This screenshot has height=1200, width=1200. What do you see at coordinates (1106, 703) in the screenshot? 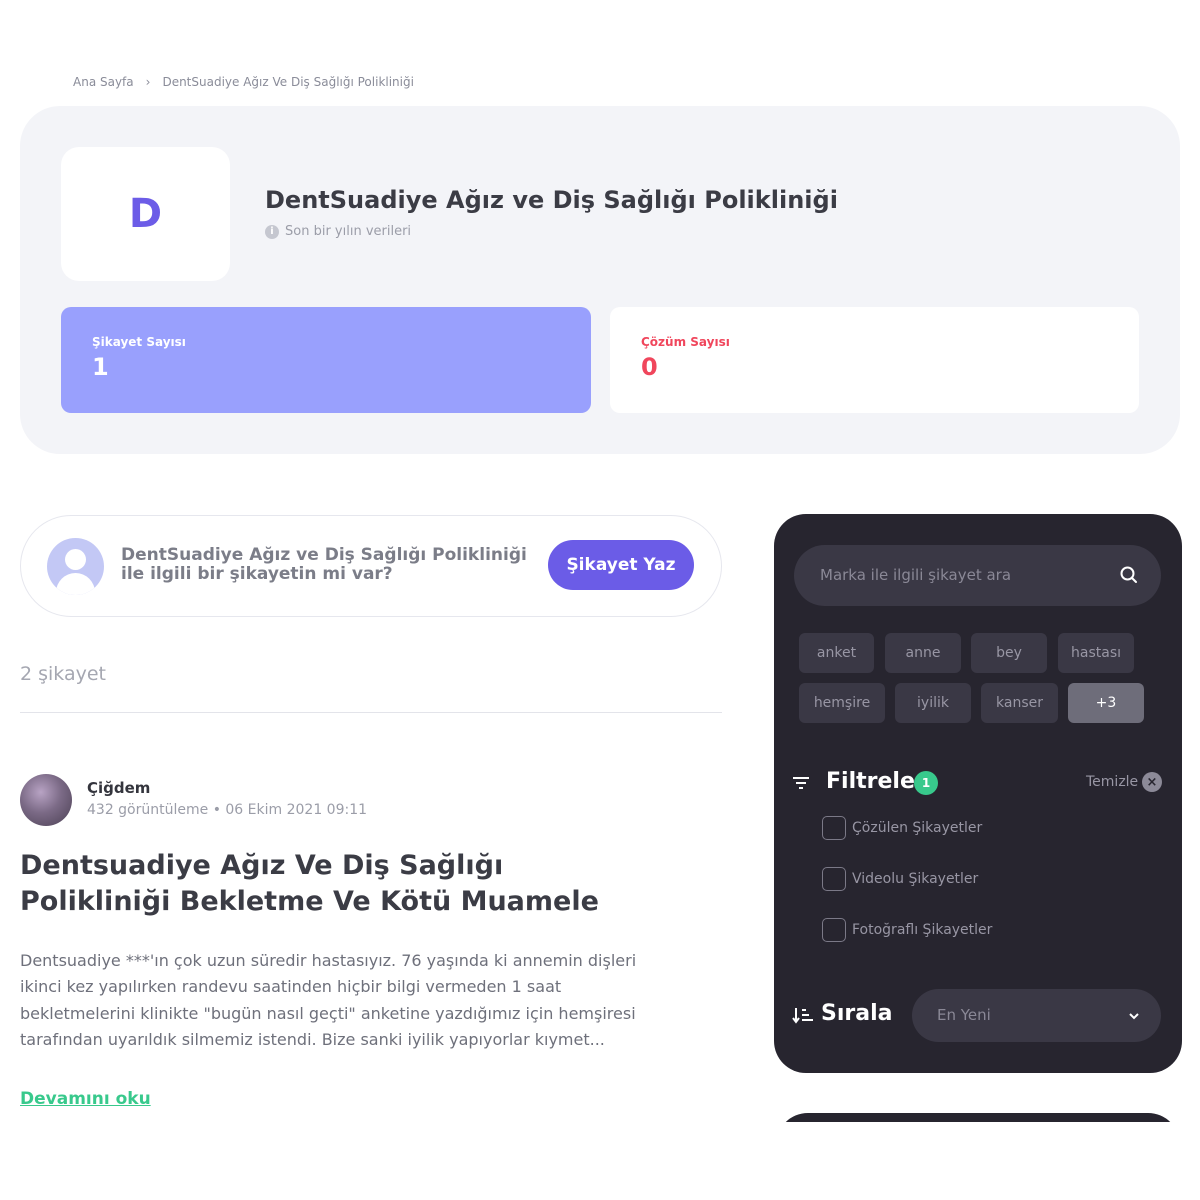
I see `tag-more: +3` at bounding box center [1106, 703].